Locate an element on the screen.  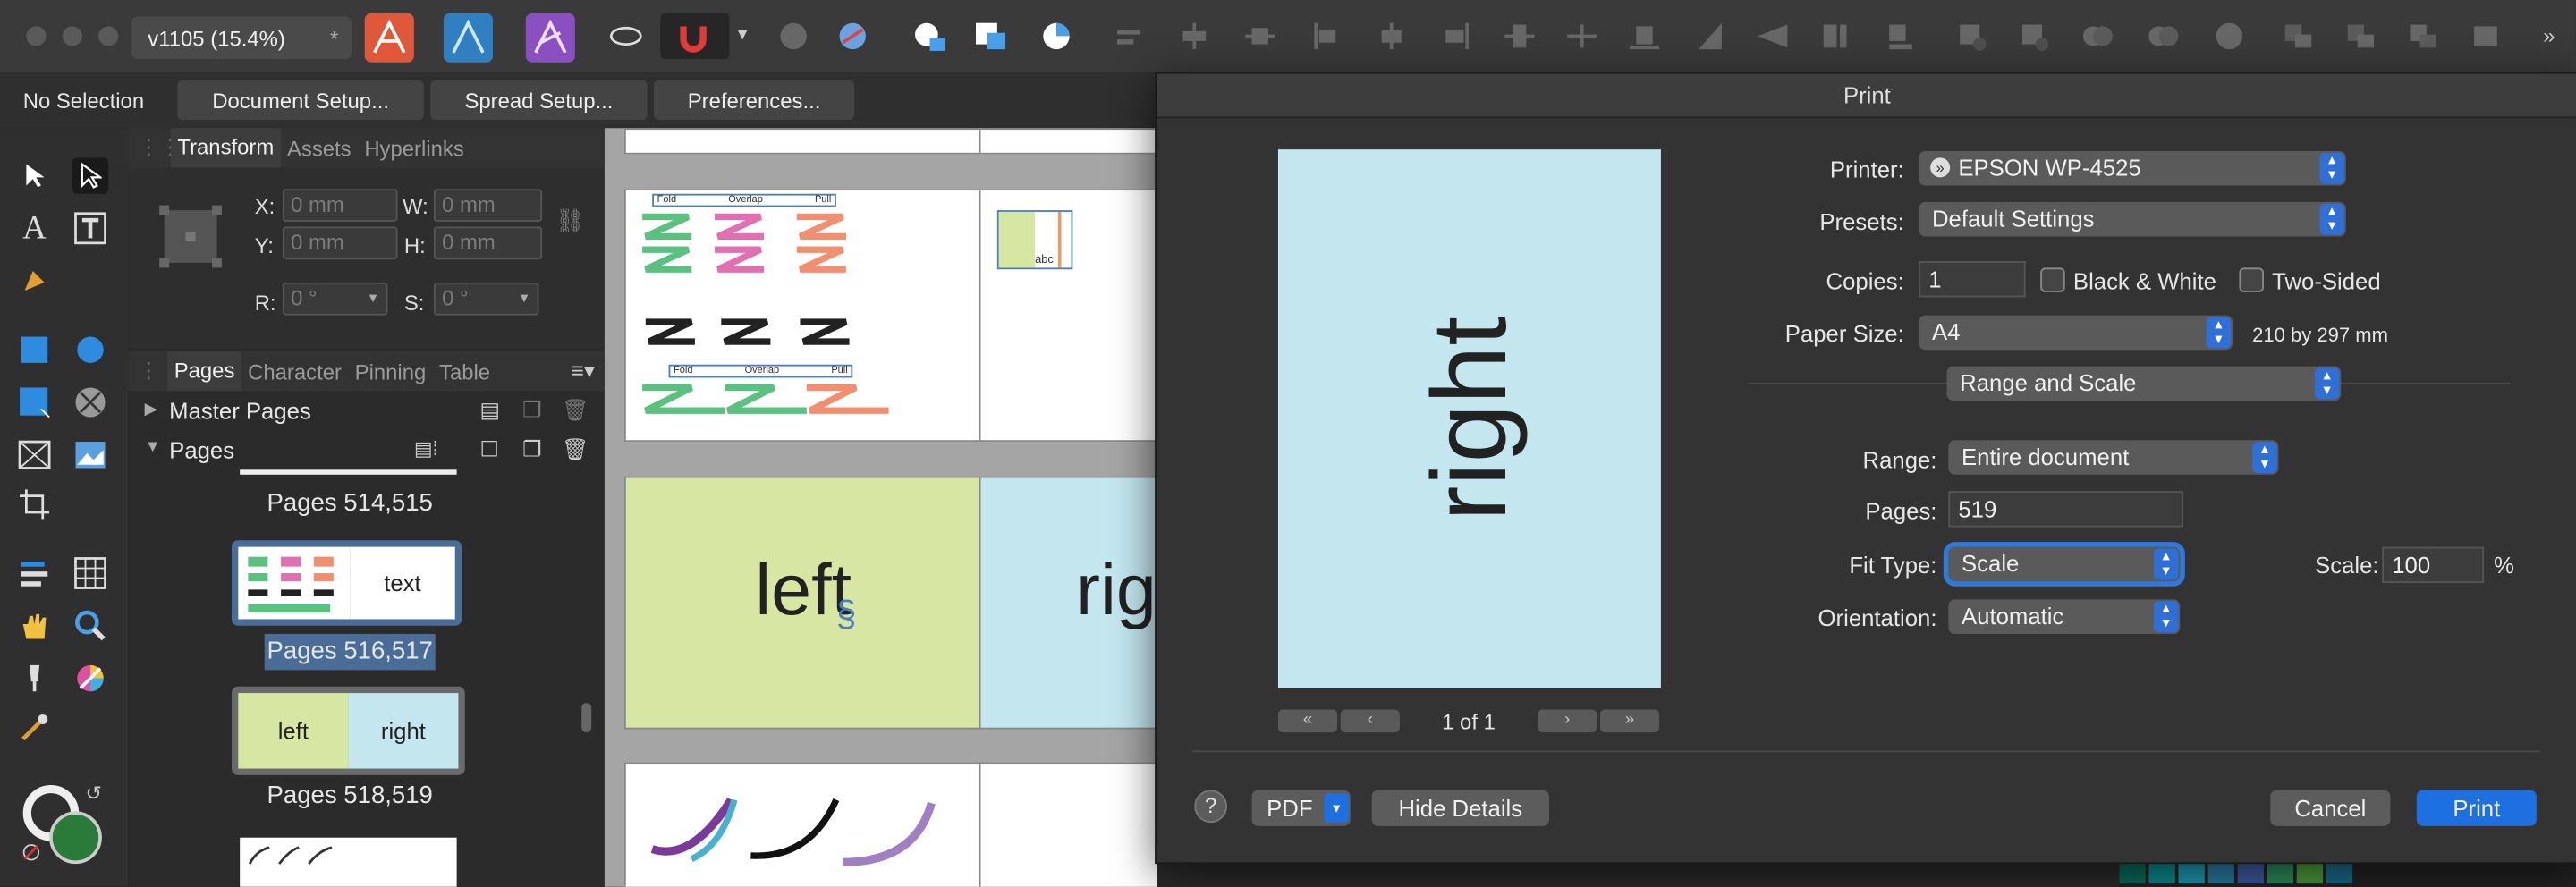
align-right-icon is located at coordinates (1457, 36).